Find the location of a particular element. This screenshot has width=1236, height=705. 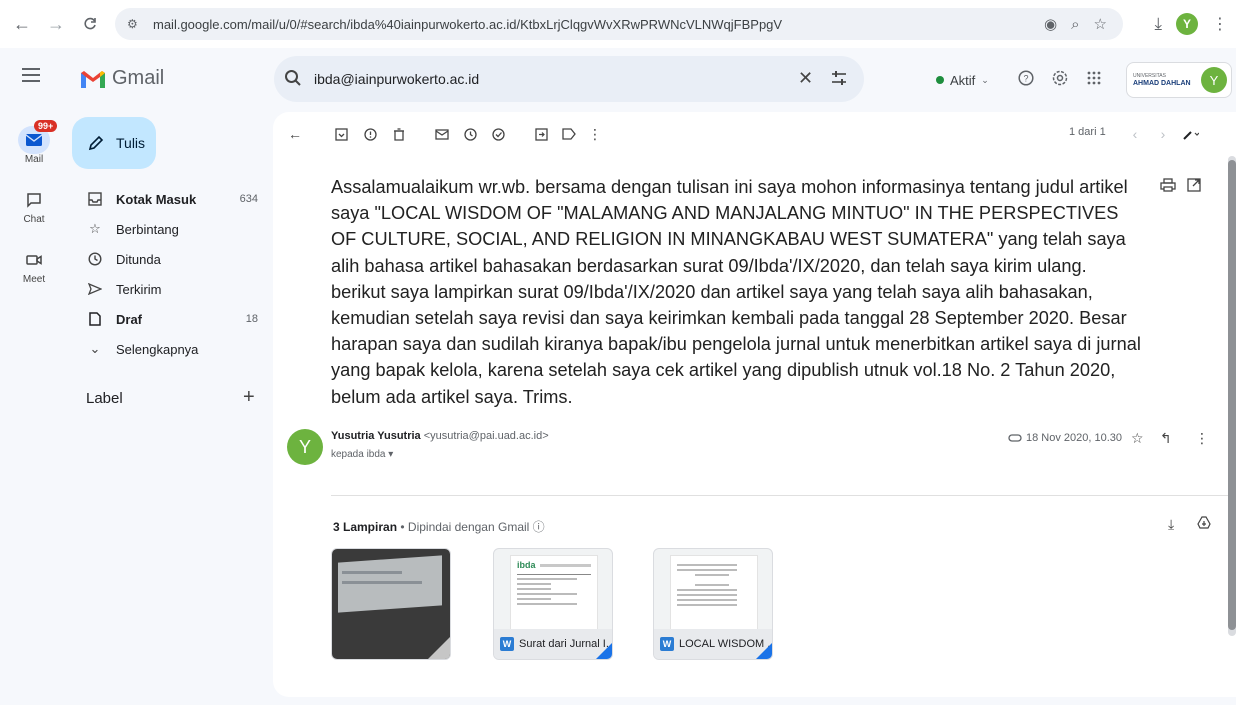

open-new-window-icon is located at coordinates (1194, 185).